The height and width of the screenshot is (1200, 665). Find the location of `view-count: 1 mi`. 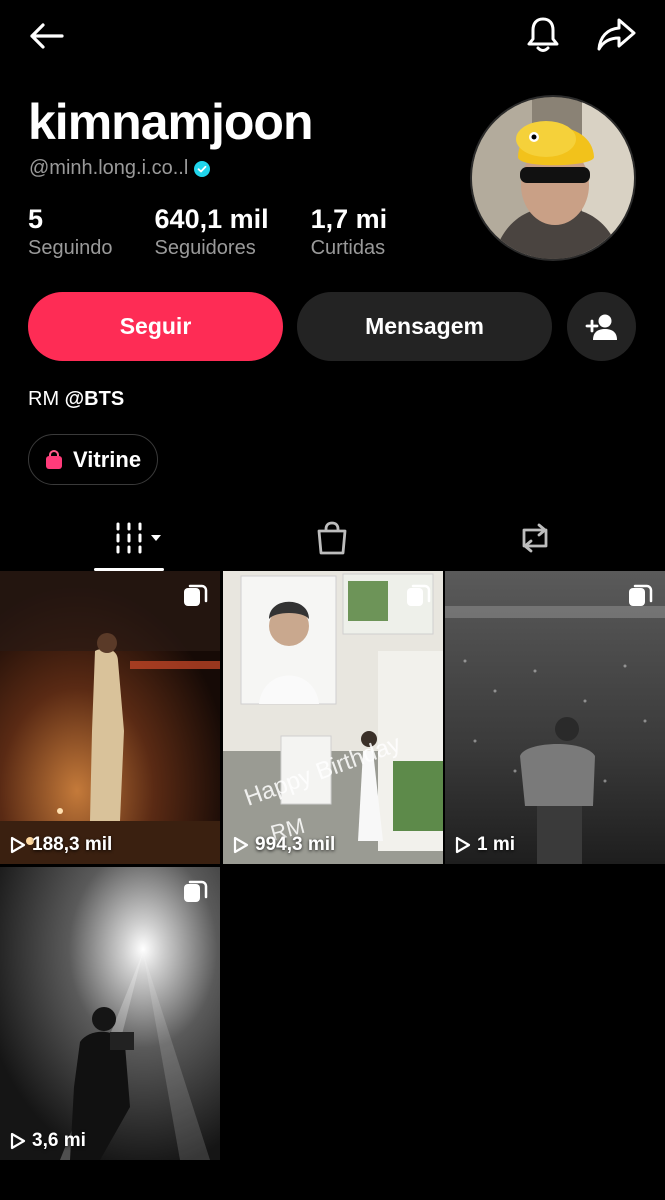

view-count: 1 mi is located at coordinates (485, 845).